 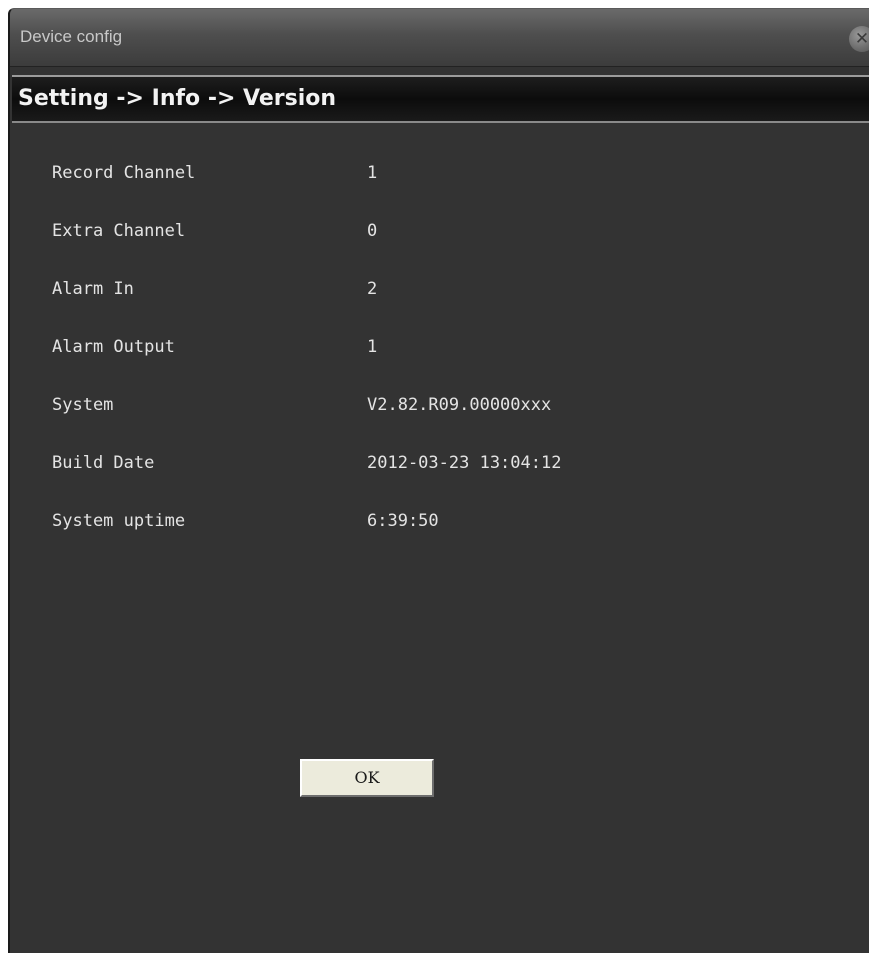 I want to click on info-value: 2012-03-23 13:04:12, so click(x=464, y=463).